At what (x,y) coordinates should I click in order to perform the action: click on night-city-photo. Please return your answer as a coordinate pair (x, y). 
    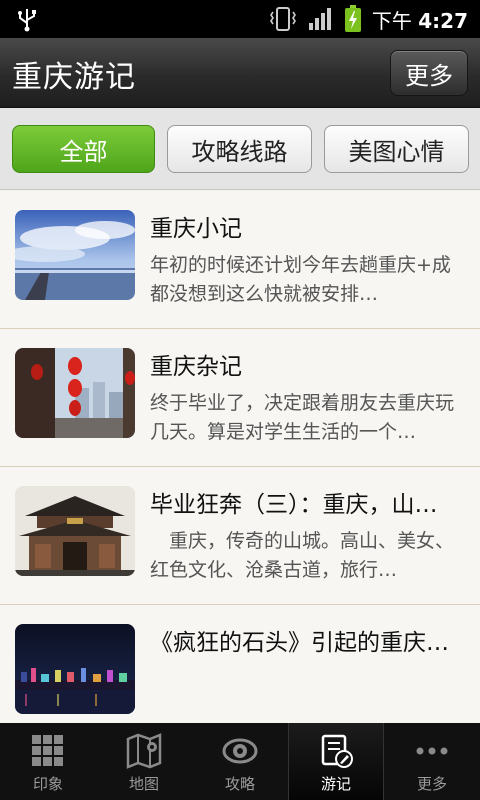
    Looking at the image, I should click on (75, 669).